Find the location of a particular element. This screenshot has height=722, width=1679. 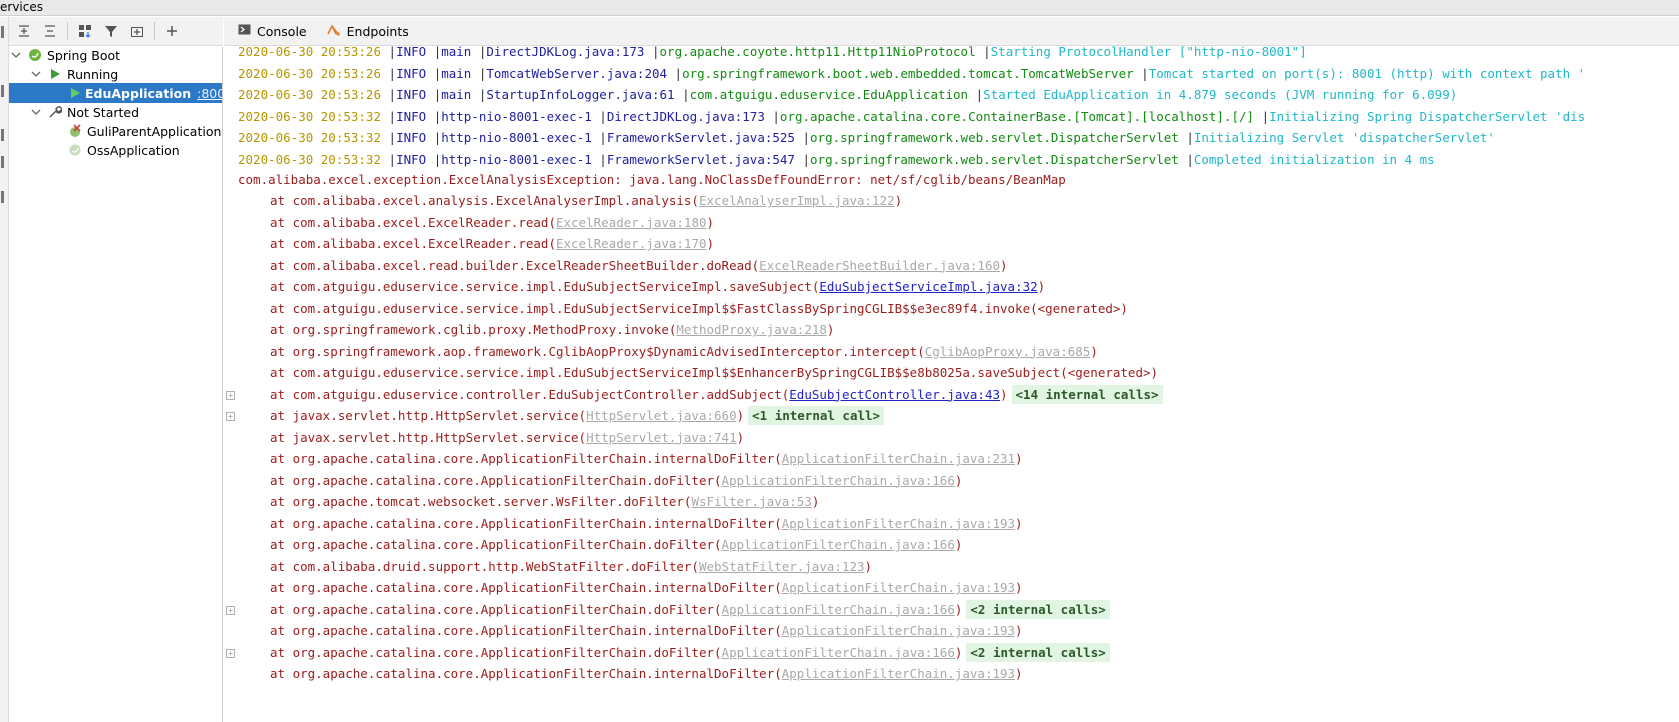

log-source: FrameworkServlet.java:547 is located at coordinates (700, 159).